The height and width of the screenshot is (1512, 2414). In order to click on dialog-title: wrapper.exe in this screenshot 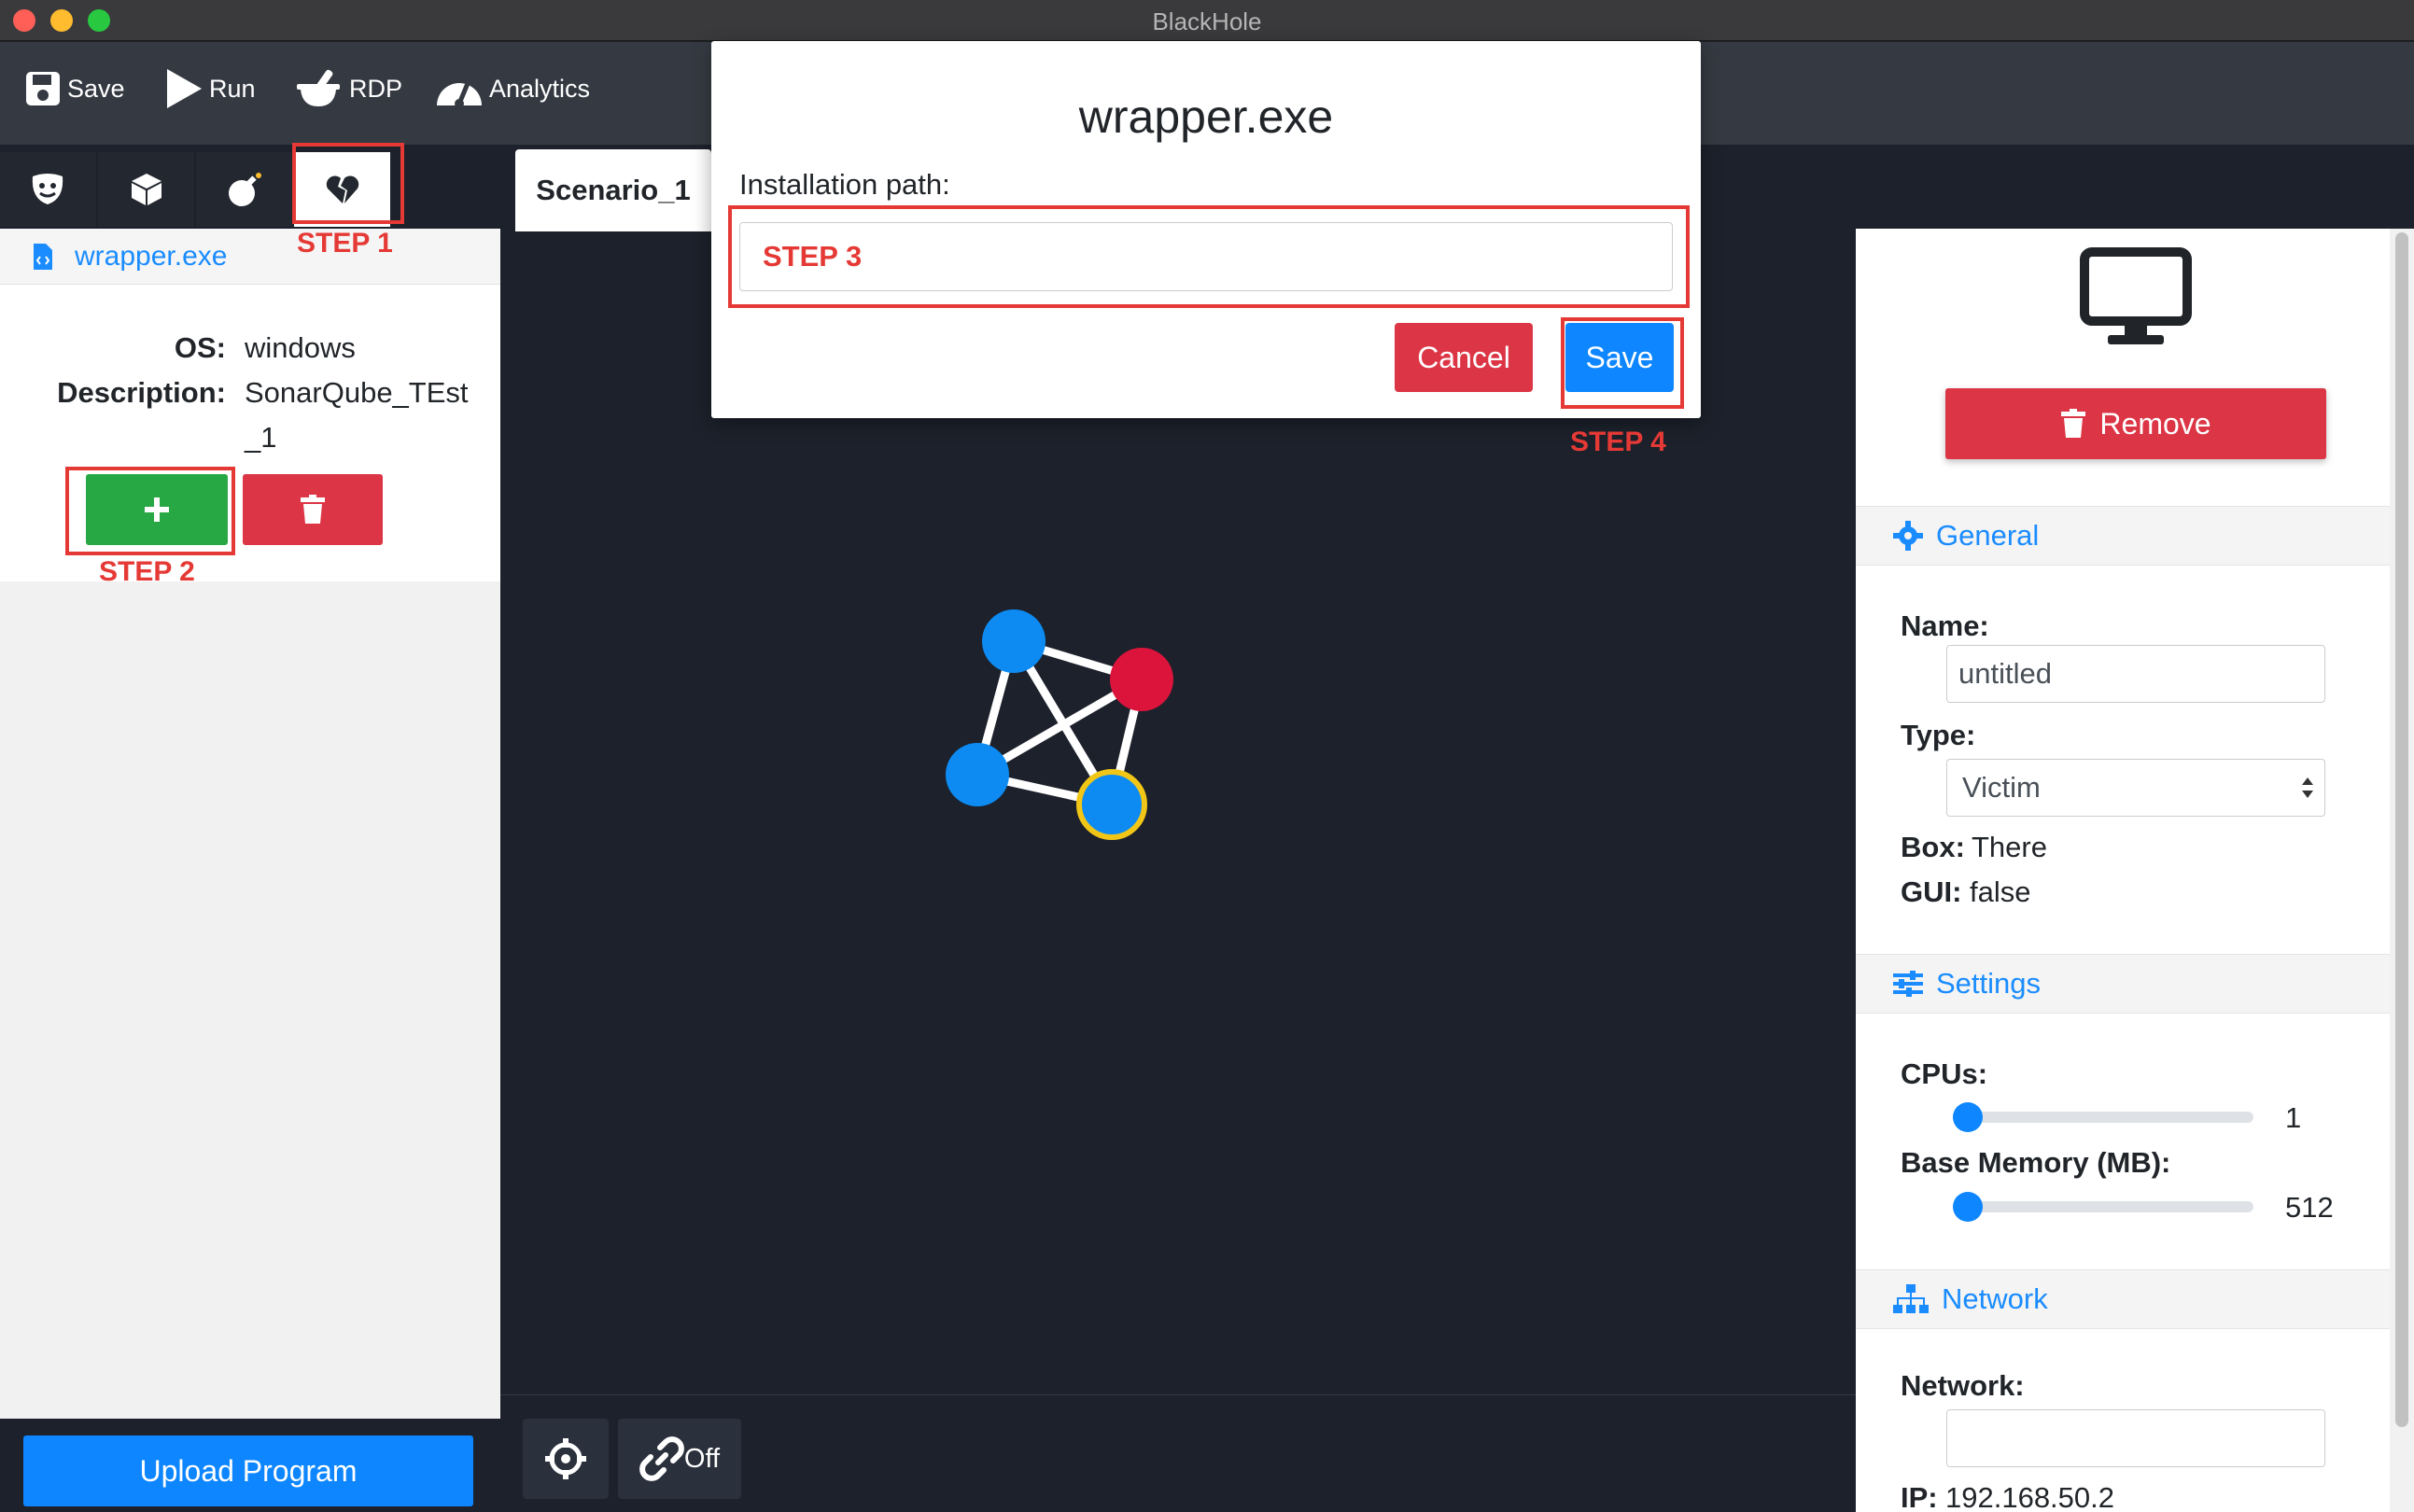, I will do `click(1206, 117)`.